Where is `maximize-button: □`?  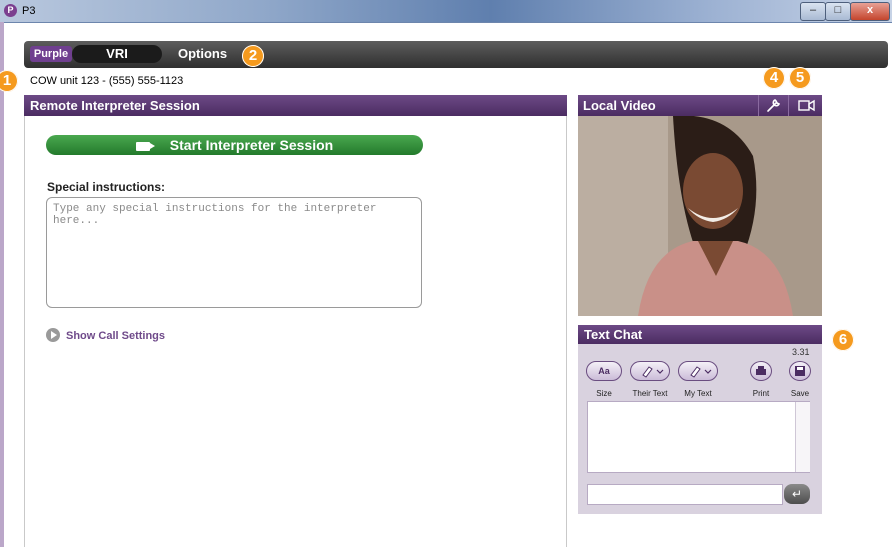
maximize-button: □ is located at coordinates (838, 11).